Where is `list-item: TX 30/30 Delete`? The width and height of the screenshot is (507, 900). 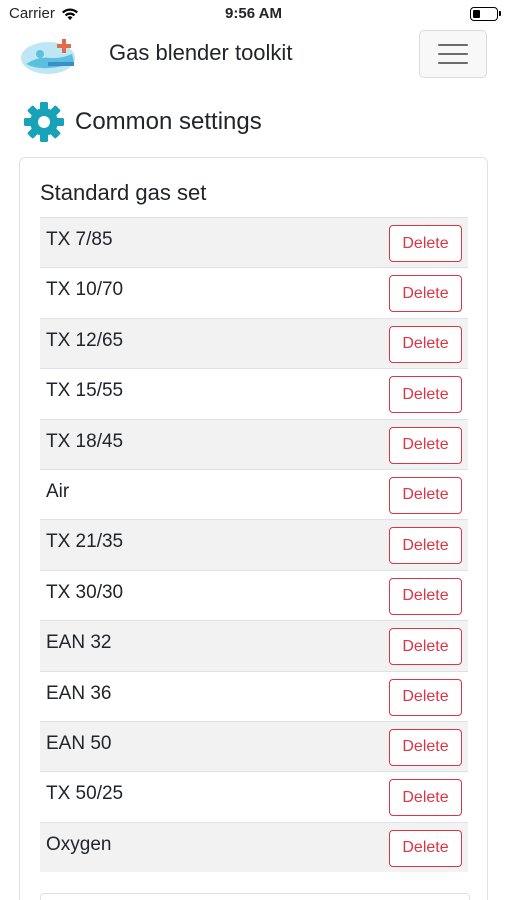
list-item: TX 30/30 Delete is located at coordinates (254, 594).